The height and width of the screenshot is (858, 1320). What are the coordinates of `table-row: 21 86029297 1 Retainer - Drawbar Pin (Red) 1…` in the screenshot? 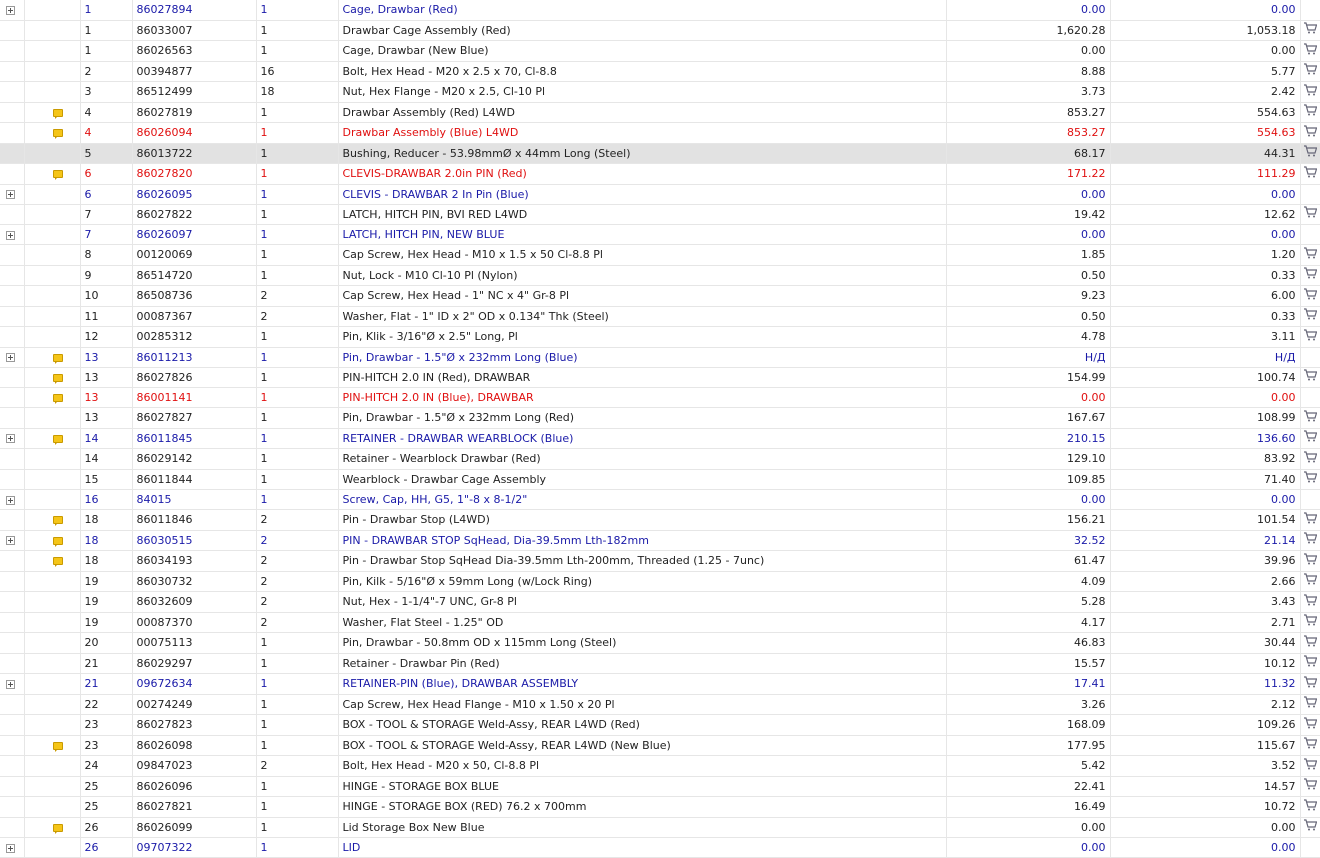 It's located at (660, 663).